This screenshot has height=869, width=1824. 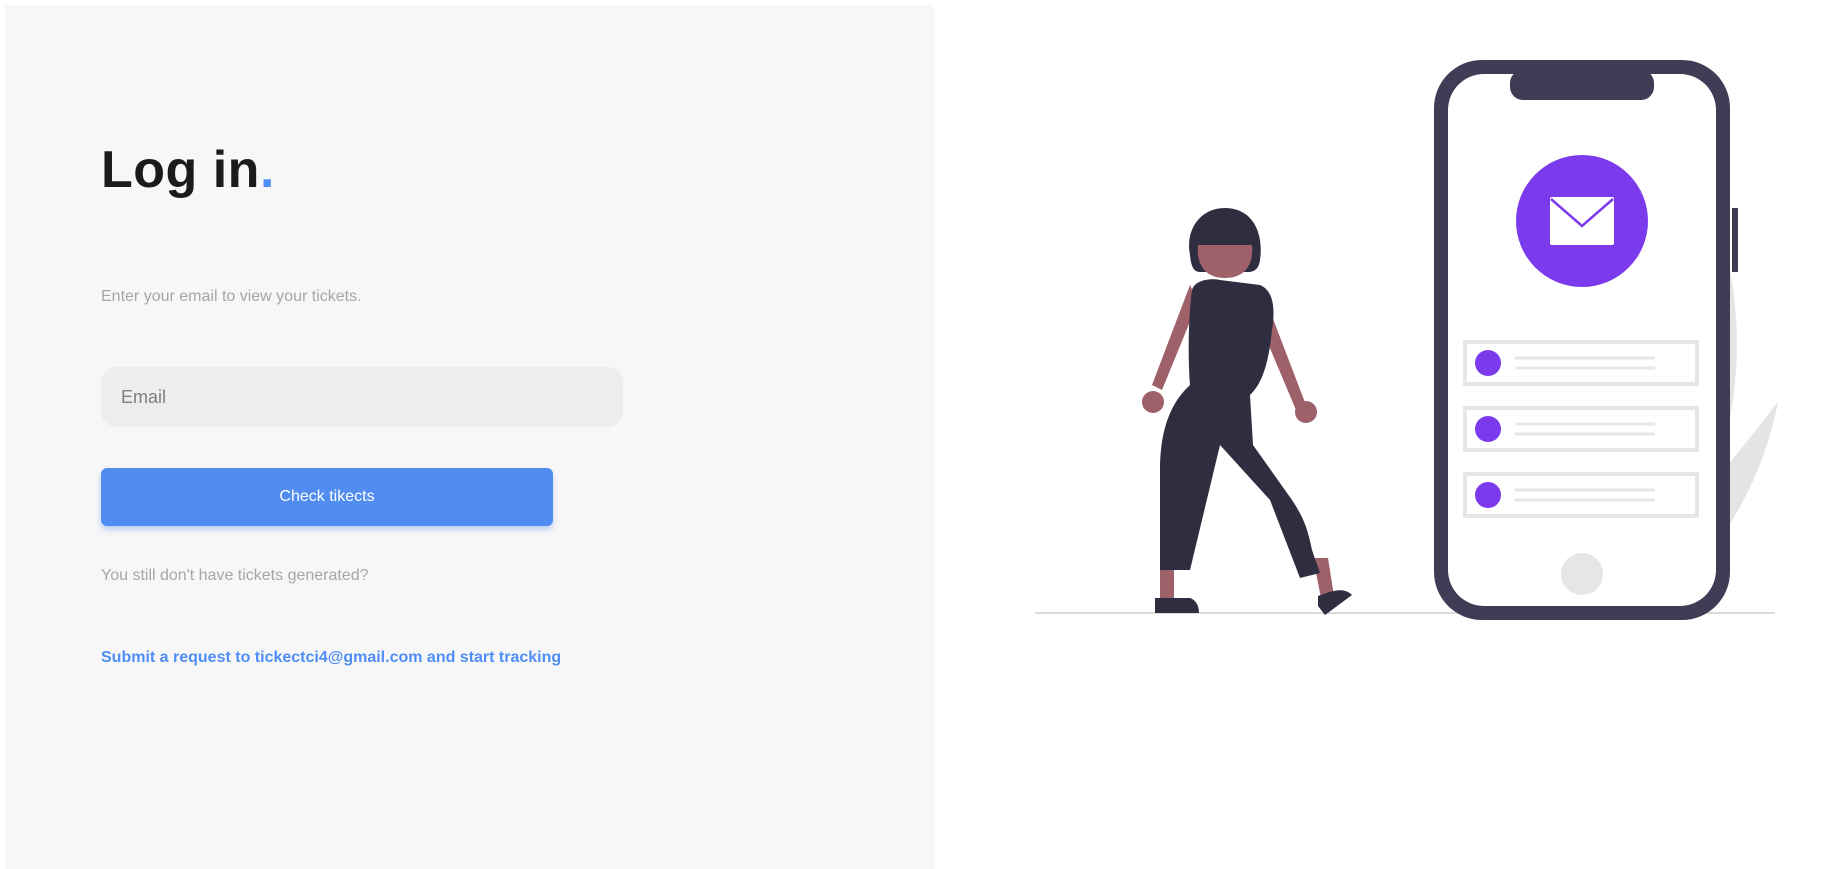 What do you see at coordinates (231, 296) in the screenshot?
I see `login-subtitle: Enter your email to view your tickets.` at bounding box center [231, 296].